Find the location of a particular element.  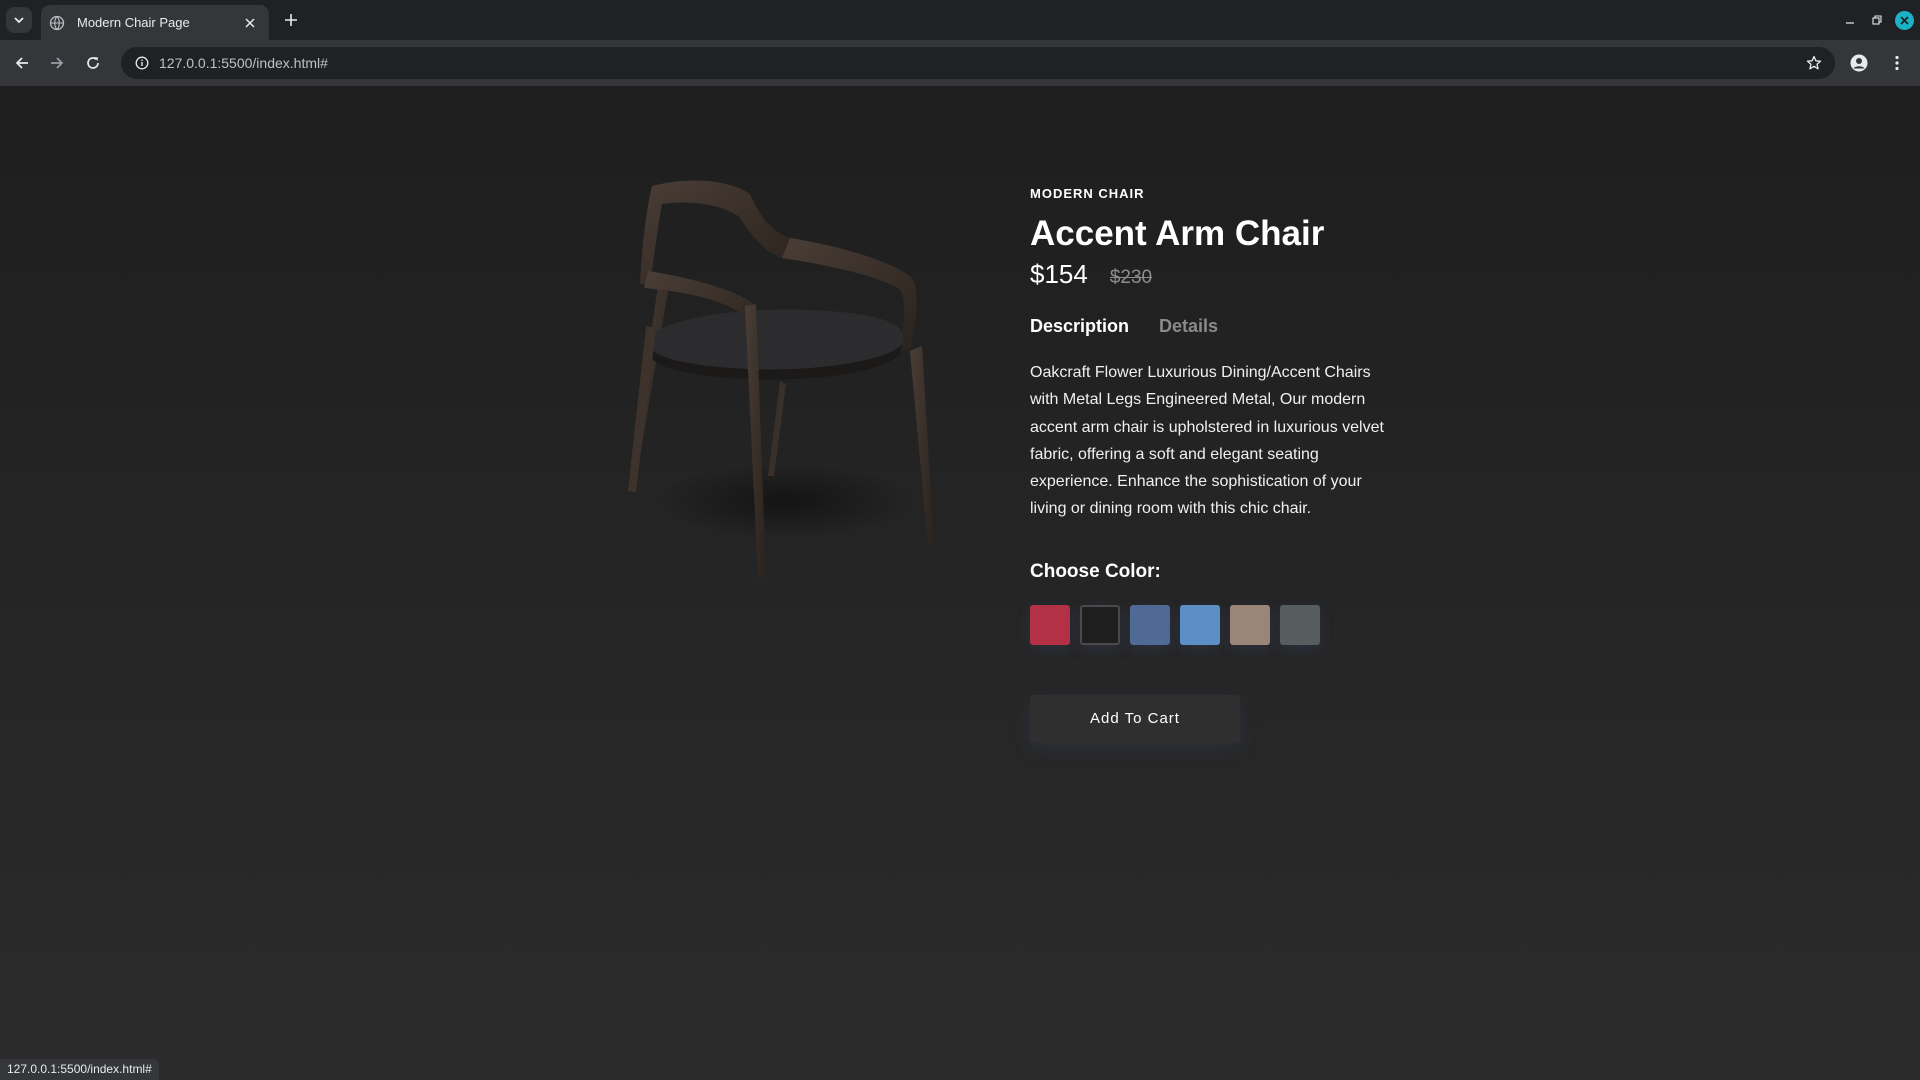

browser-tab: Modern Chair Page is located at coordinates (155, 22).